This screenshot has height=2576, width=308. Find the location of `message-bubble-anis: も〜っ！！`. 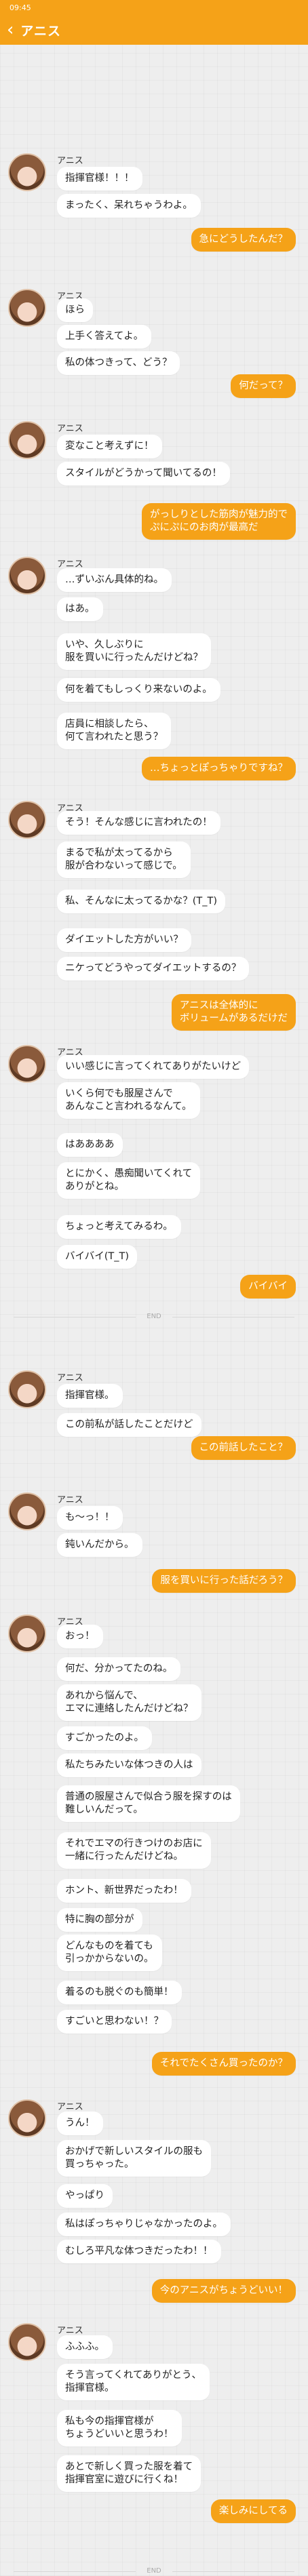

message-bubble-anis: も〜っ！！ is located at coordinates (90, 1518).